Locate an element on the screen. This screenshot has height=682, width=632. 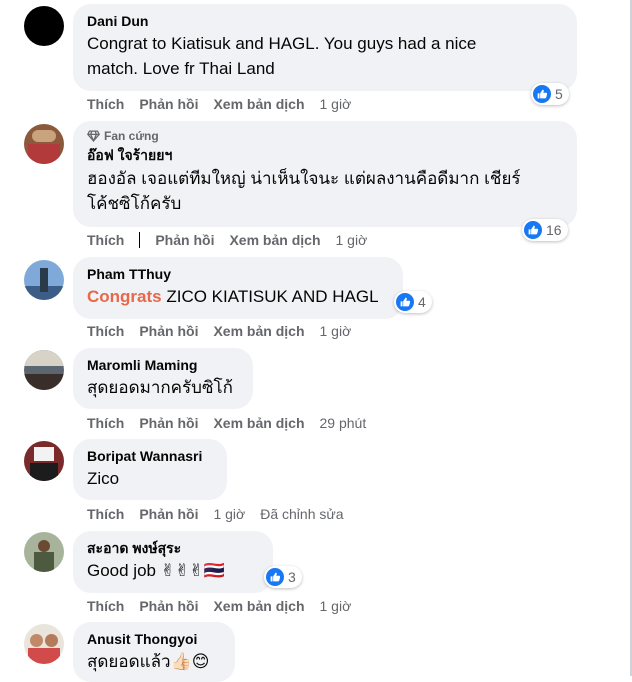
highlighted-word: Congrats is located at coordinates (124, 296).